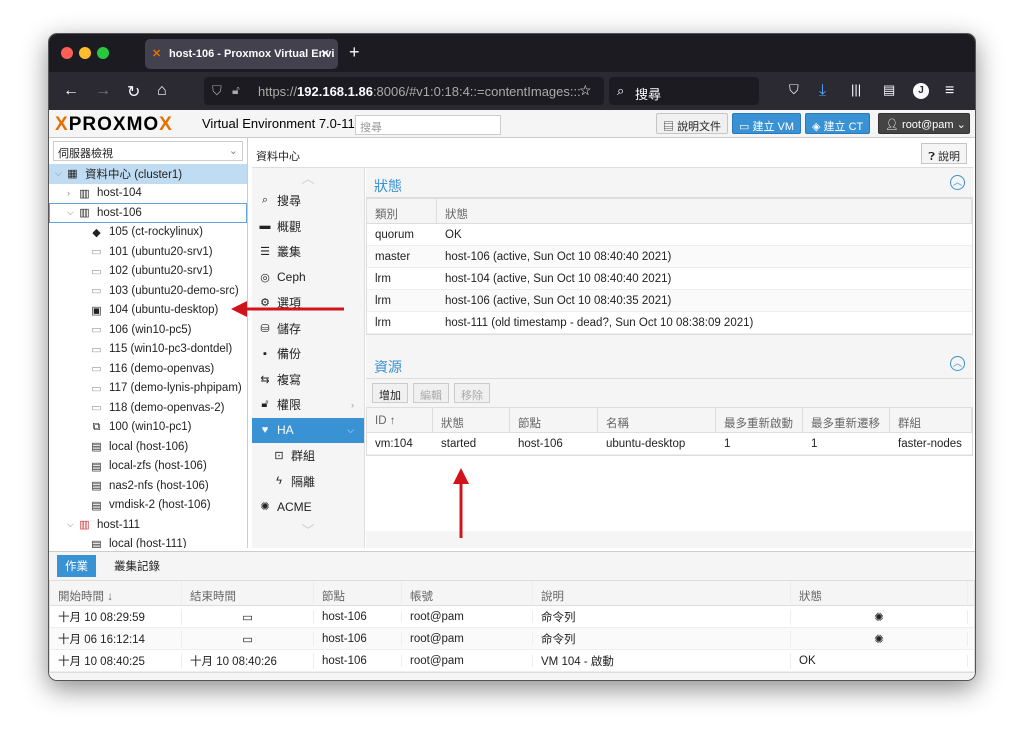  I want to click on edit-button: 編輯, so click(431, 393).